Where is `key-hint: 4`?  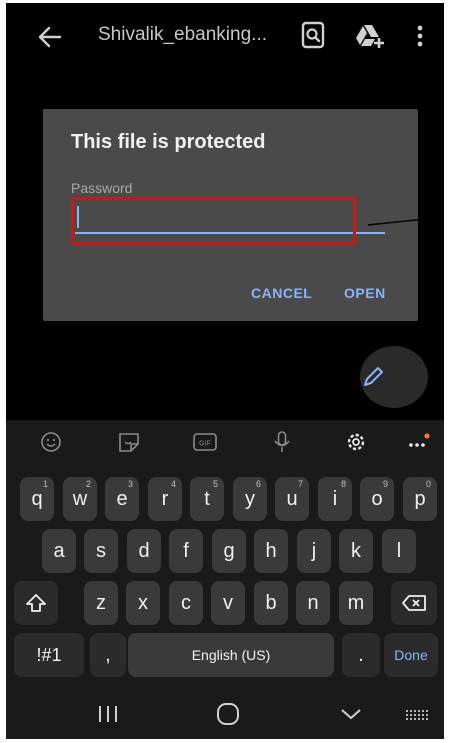 key-hint: 4 is located at coordinates (173, 484).